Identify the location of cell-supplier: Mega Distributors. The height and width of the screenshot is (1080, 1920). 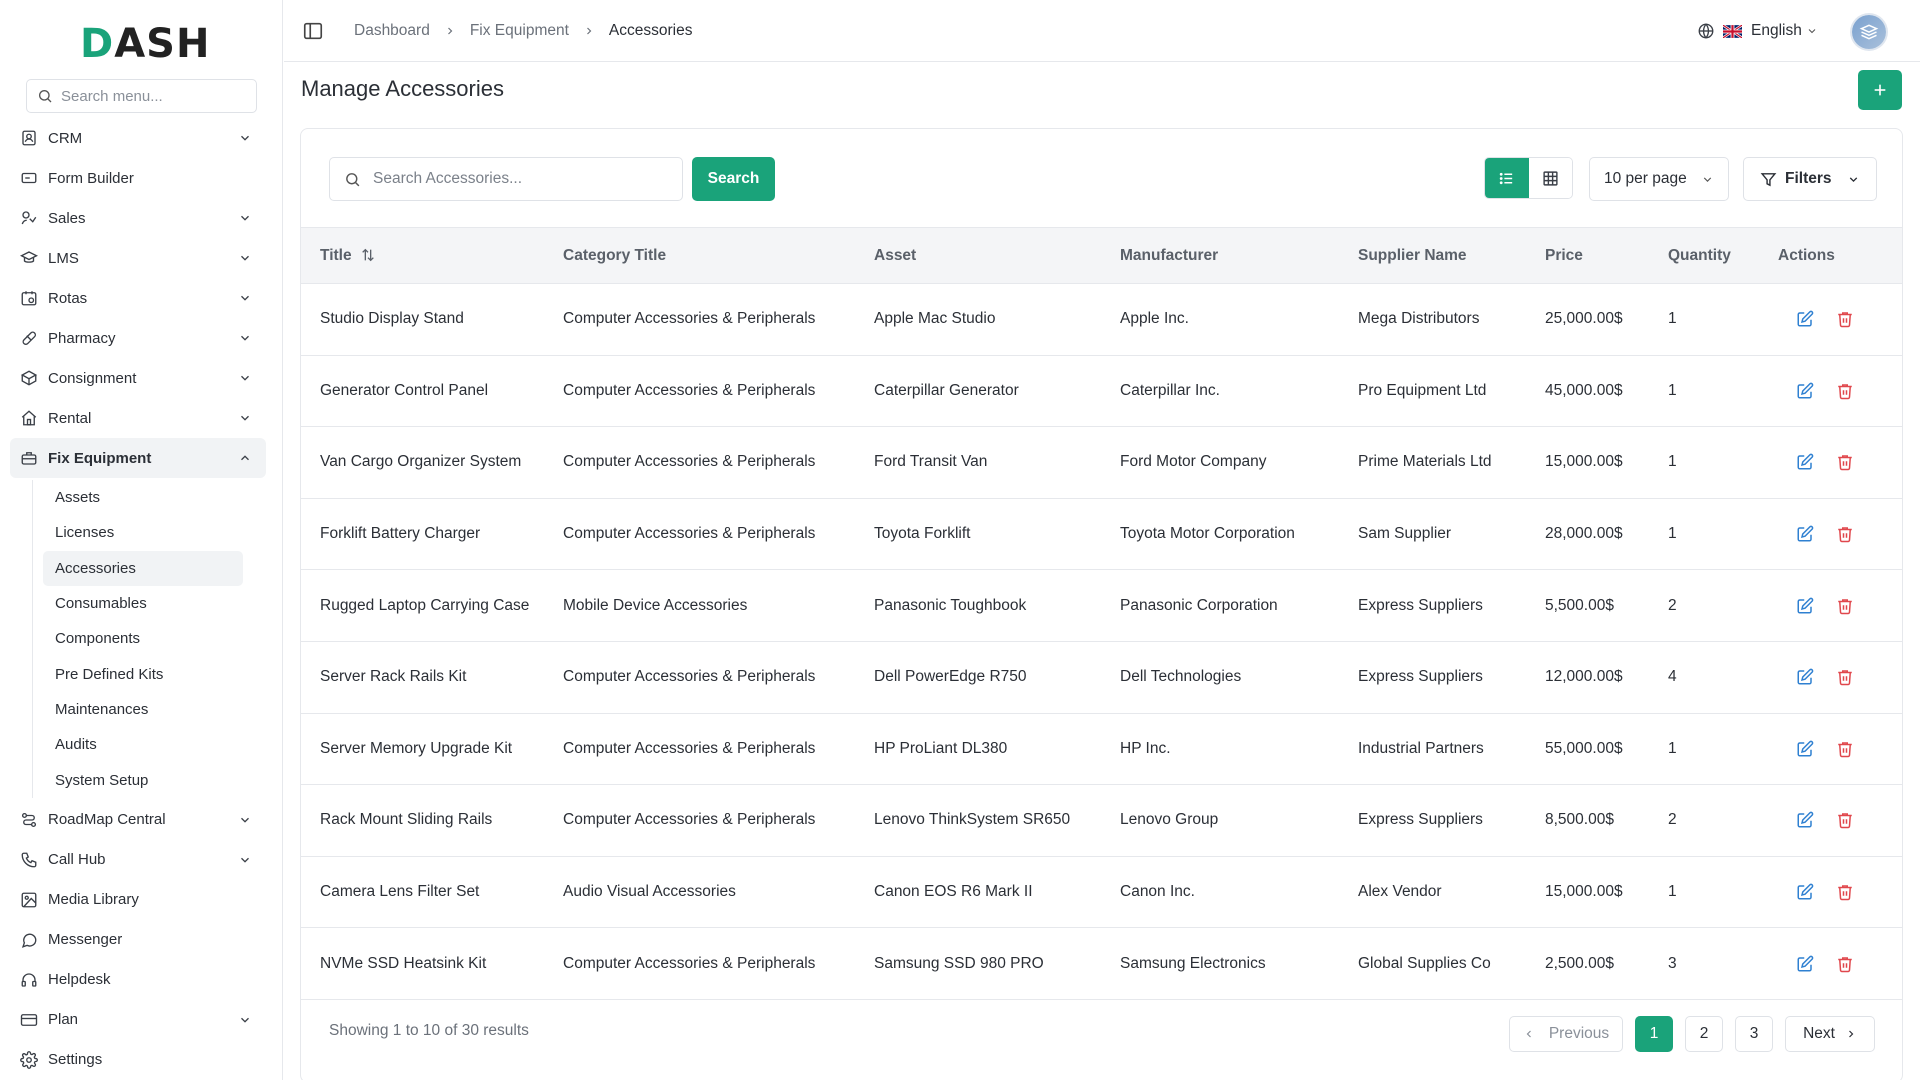
(1419, 319).